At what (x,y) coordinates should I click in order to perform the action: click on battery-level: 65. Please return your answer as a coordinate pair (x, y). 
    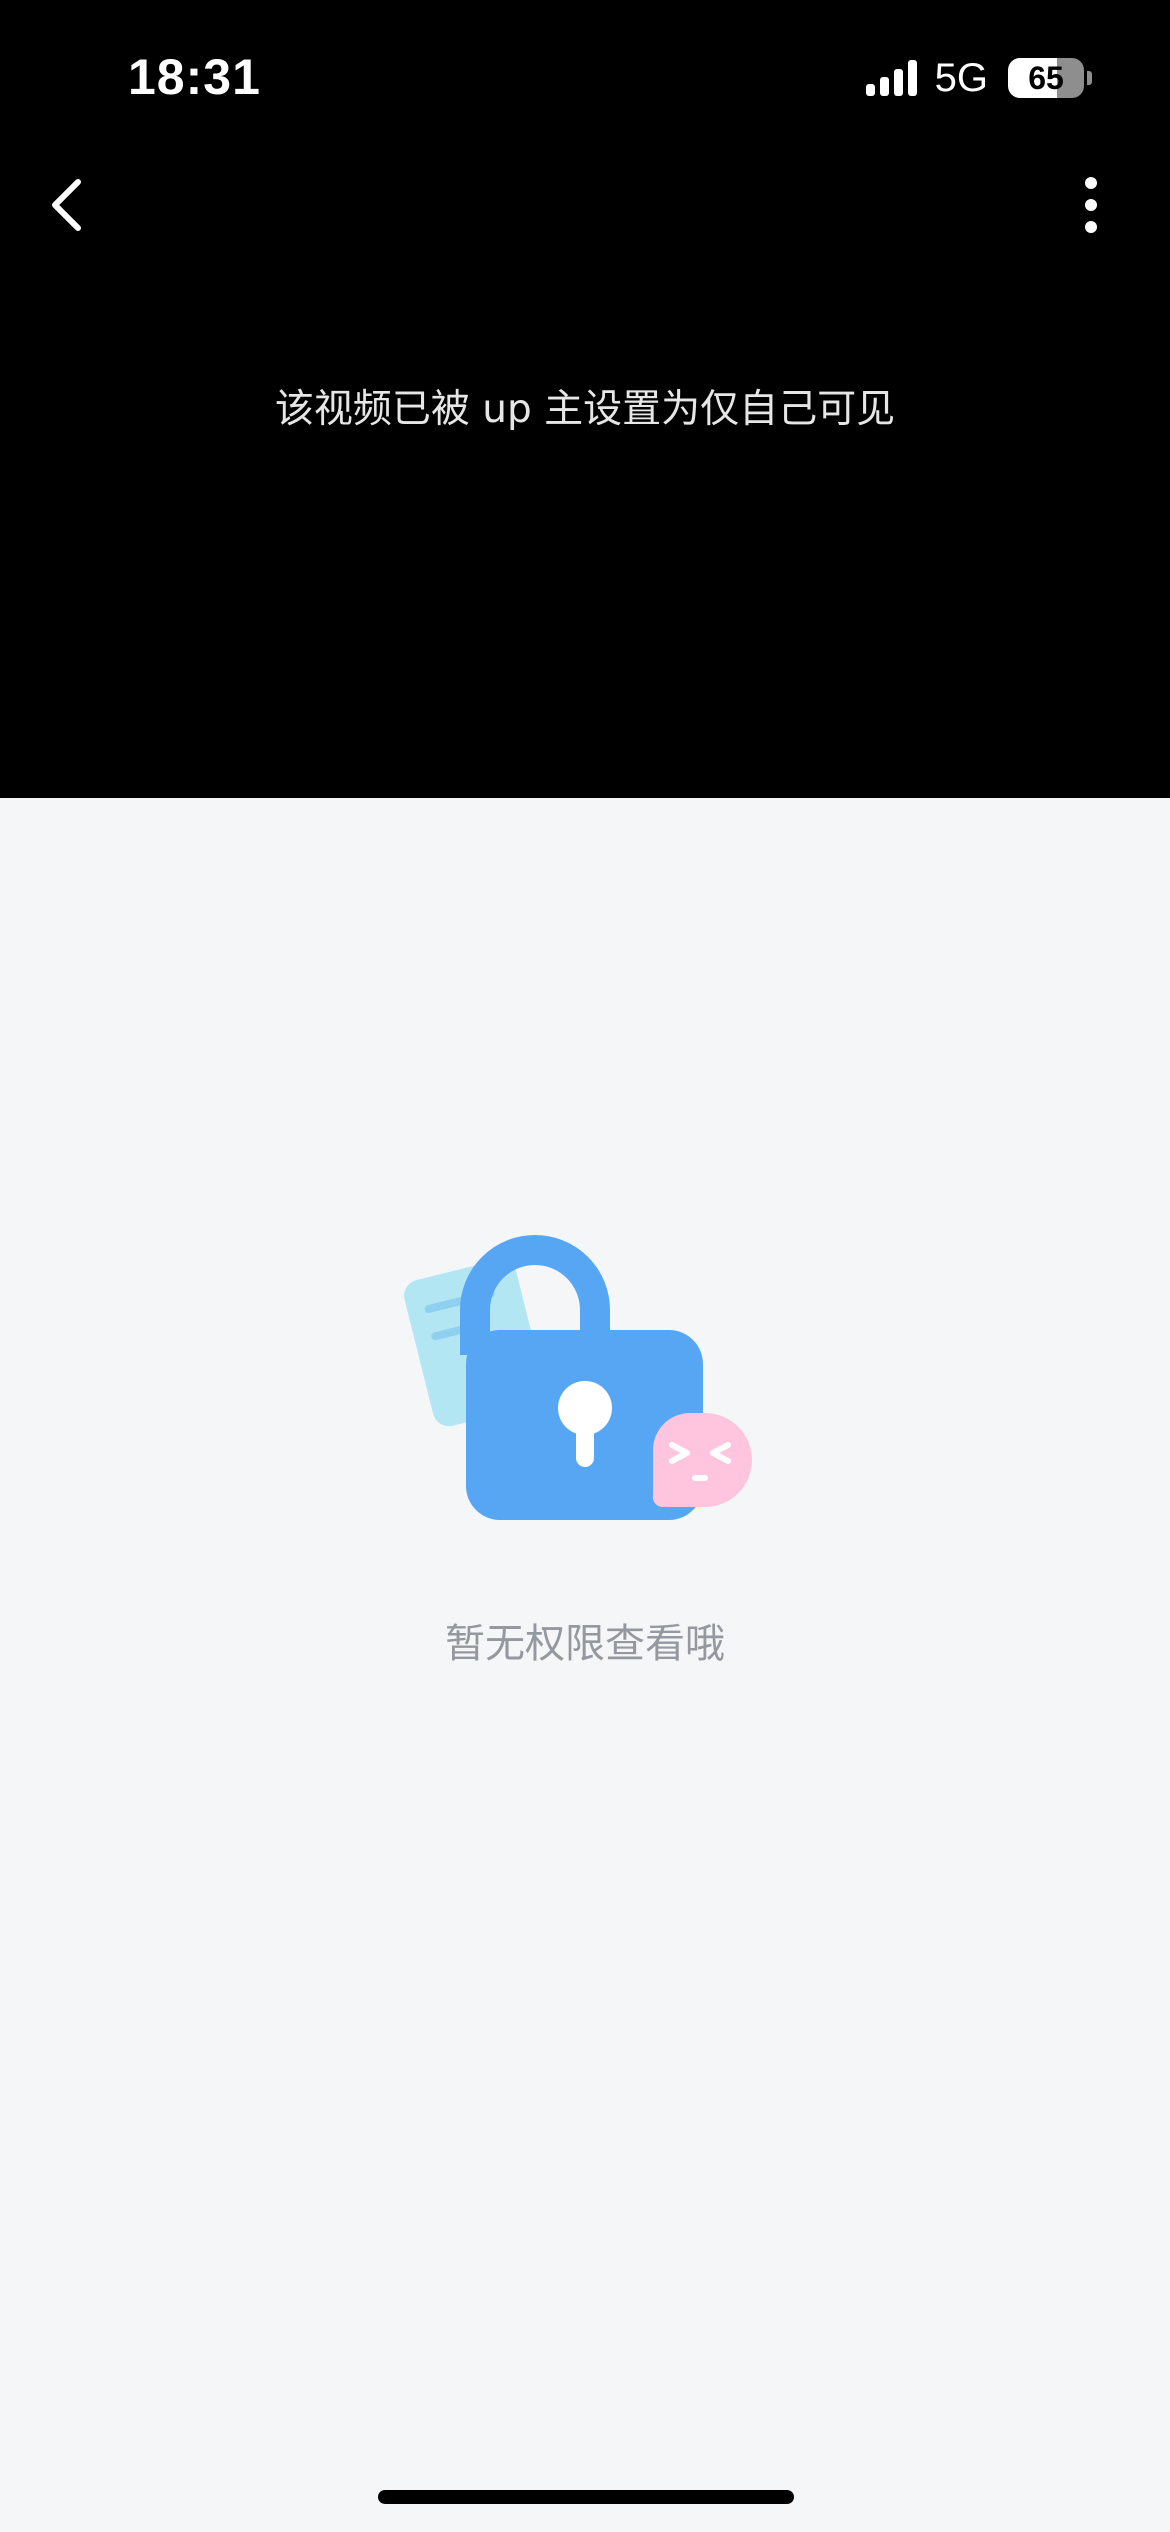
    Looking at the image, I should click on (1046, 78).